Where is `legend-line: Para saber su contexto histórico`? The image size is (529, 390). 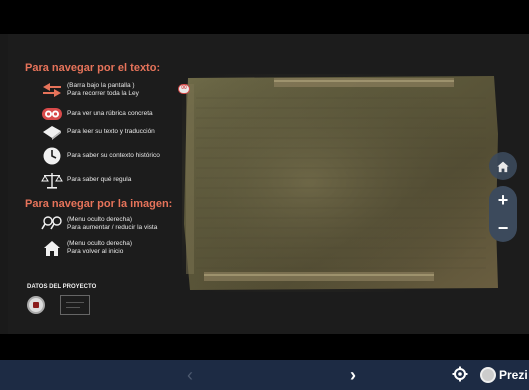
legend-line: Para saber su contexto histórico is located at coordinates (113, 155).